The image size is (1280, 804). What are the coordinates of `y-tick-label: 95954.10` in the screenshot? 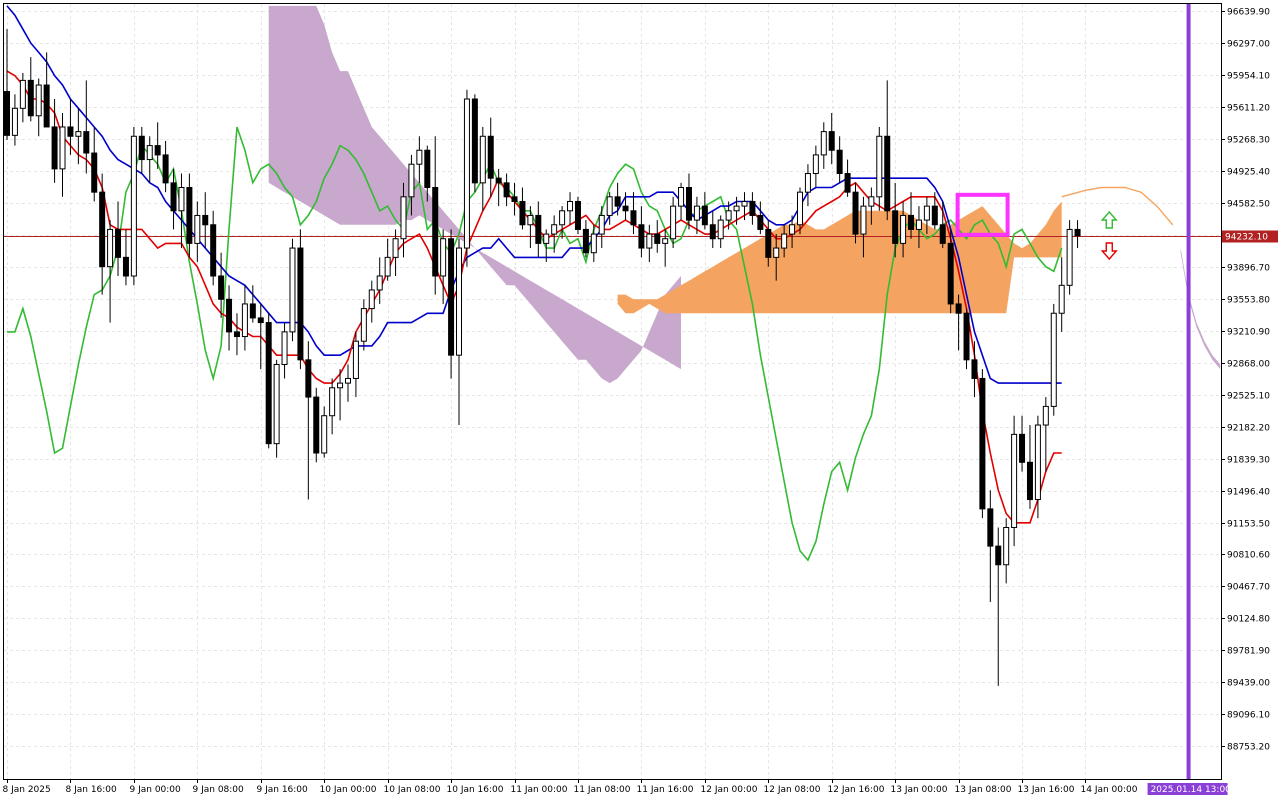 It's located at (1248, 77).